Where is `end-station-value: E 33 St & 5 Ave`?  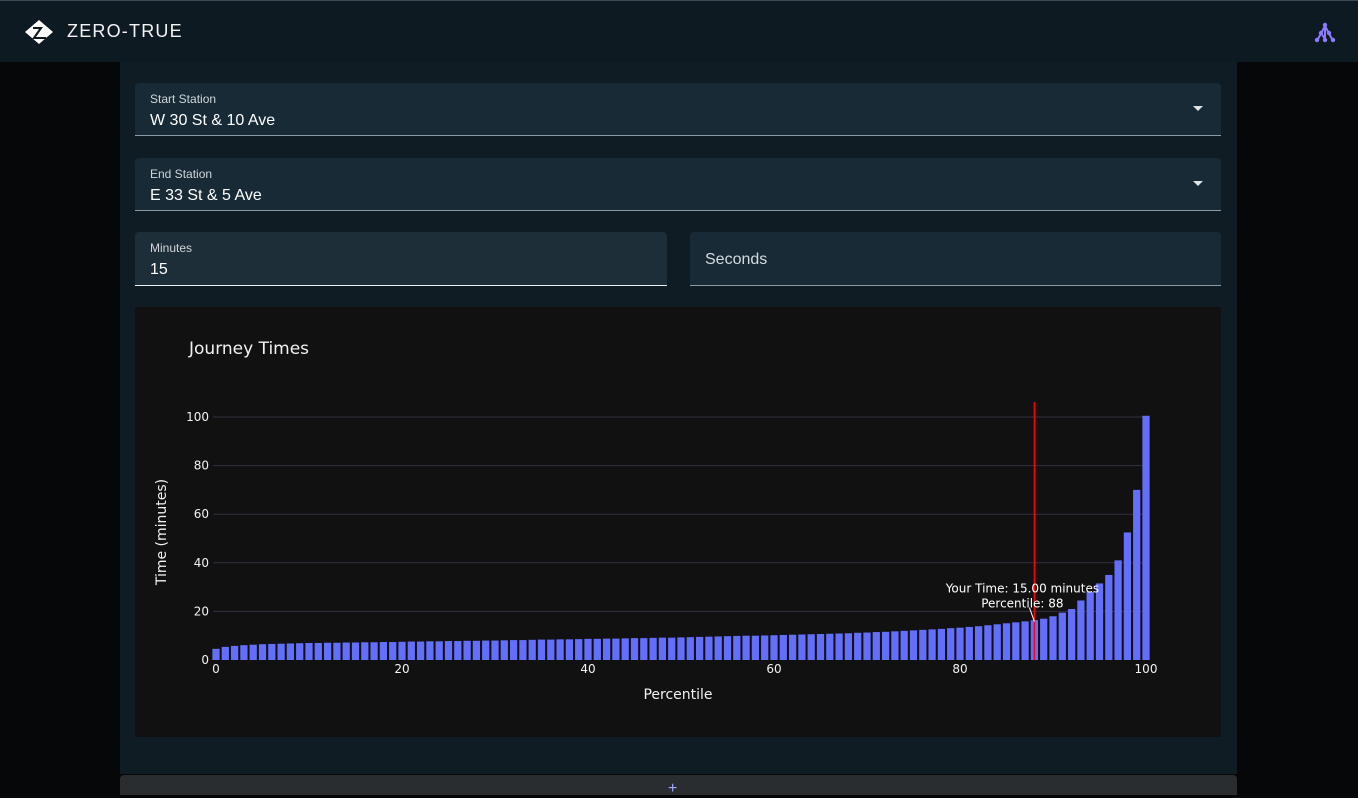
end-station-value: E 33 St & 5 Ave is located at coordinates (206, 195).